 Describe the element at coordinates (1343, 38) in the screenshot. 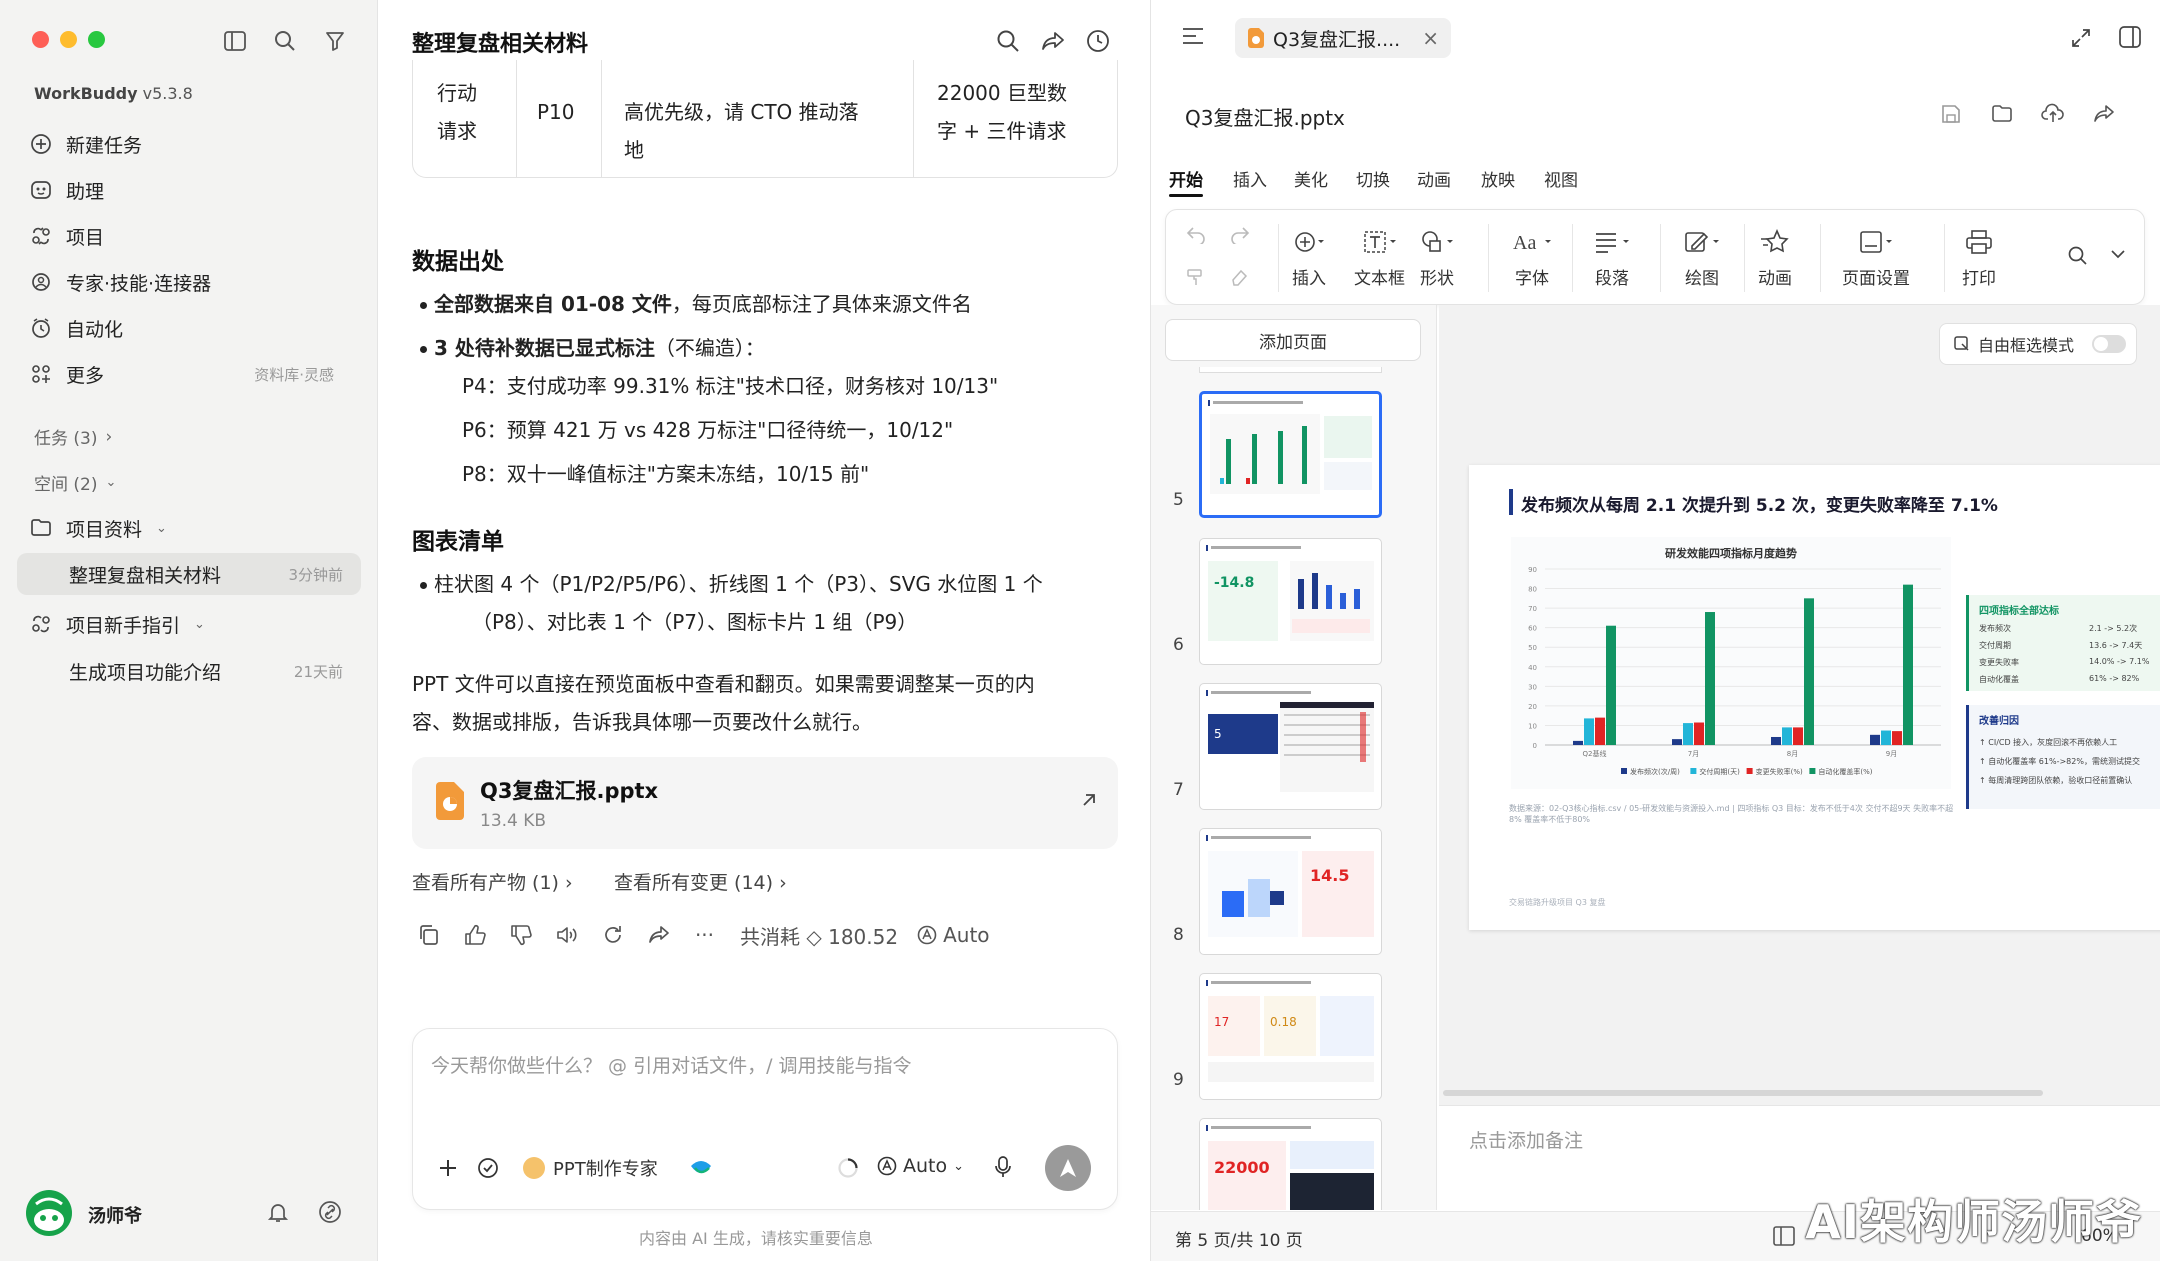

I see `file-tab: Q3复盘汇报.... ×` at that location.